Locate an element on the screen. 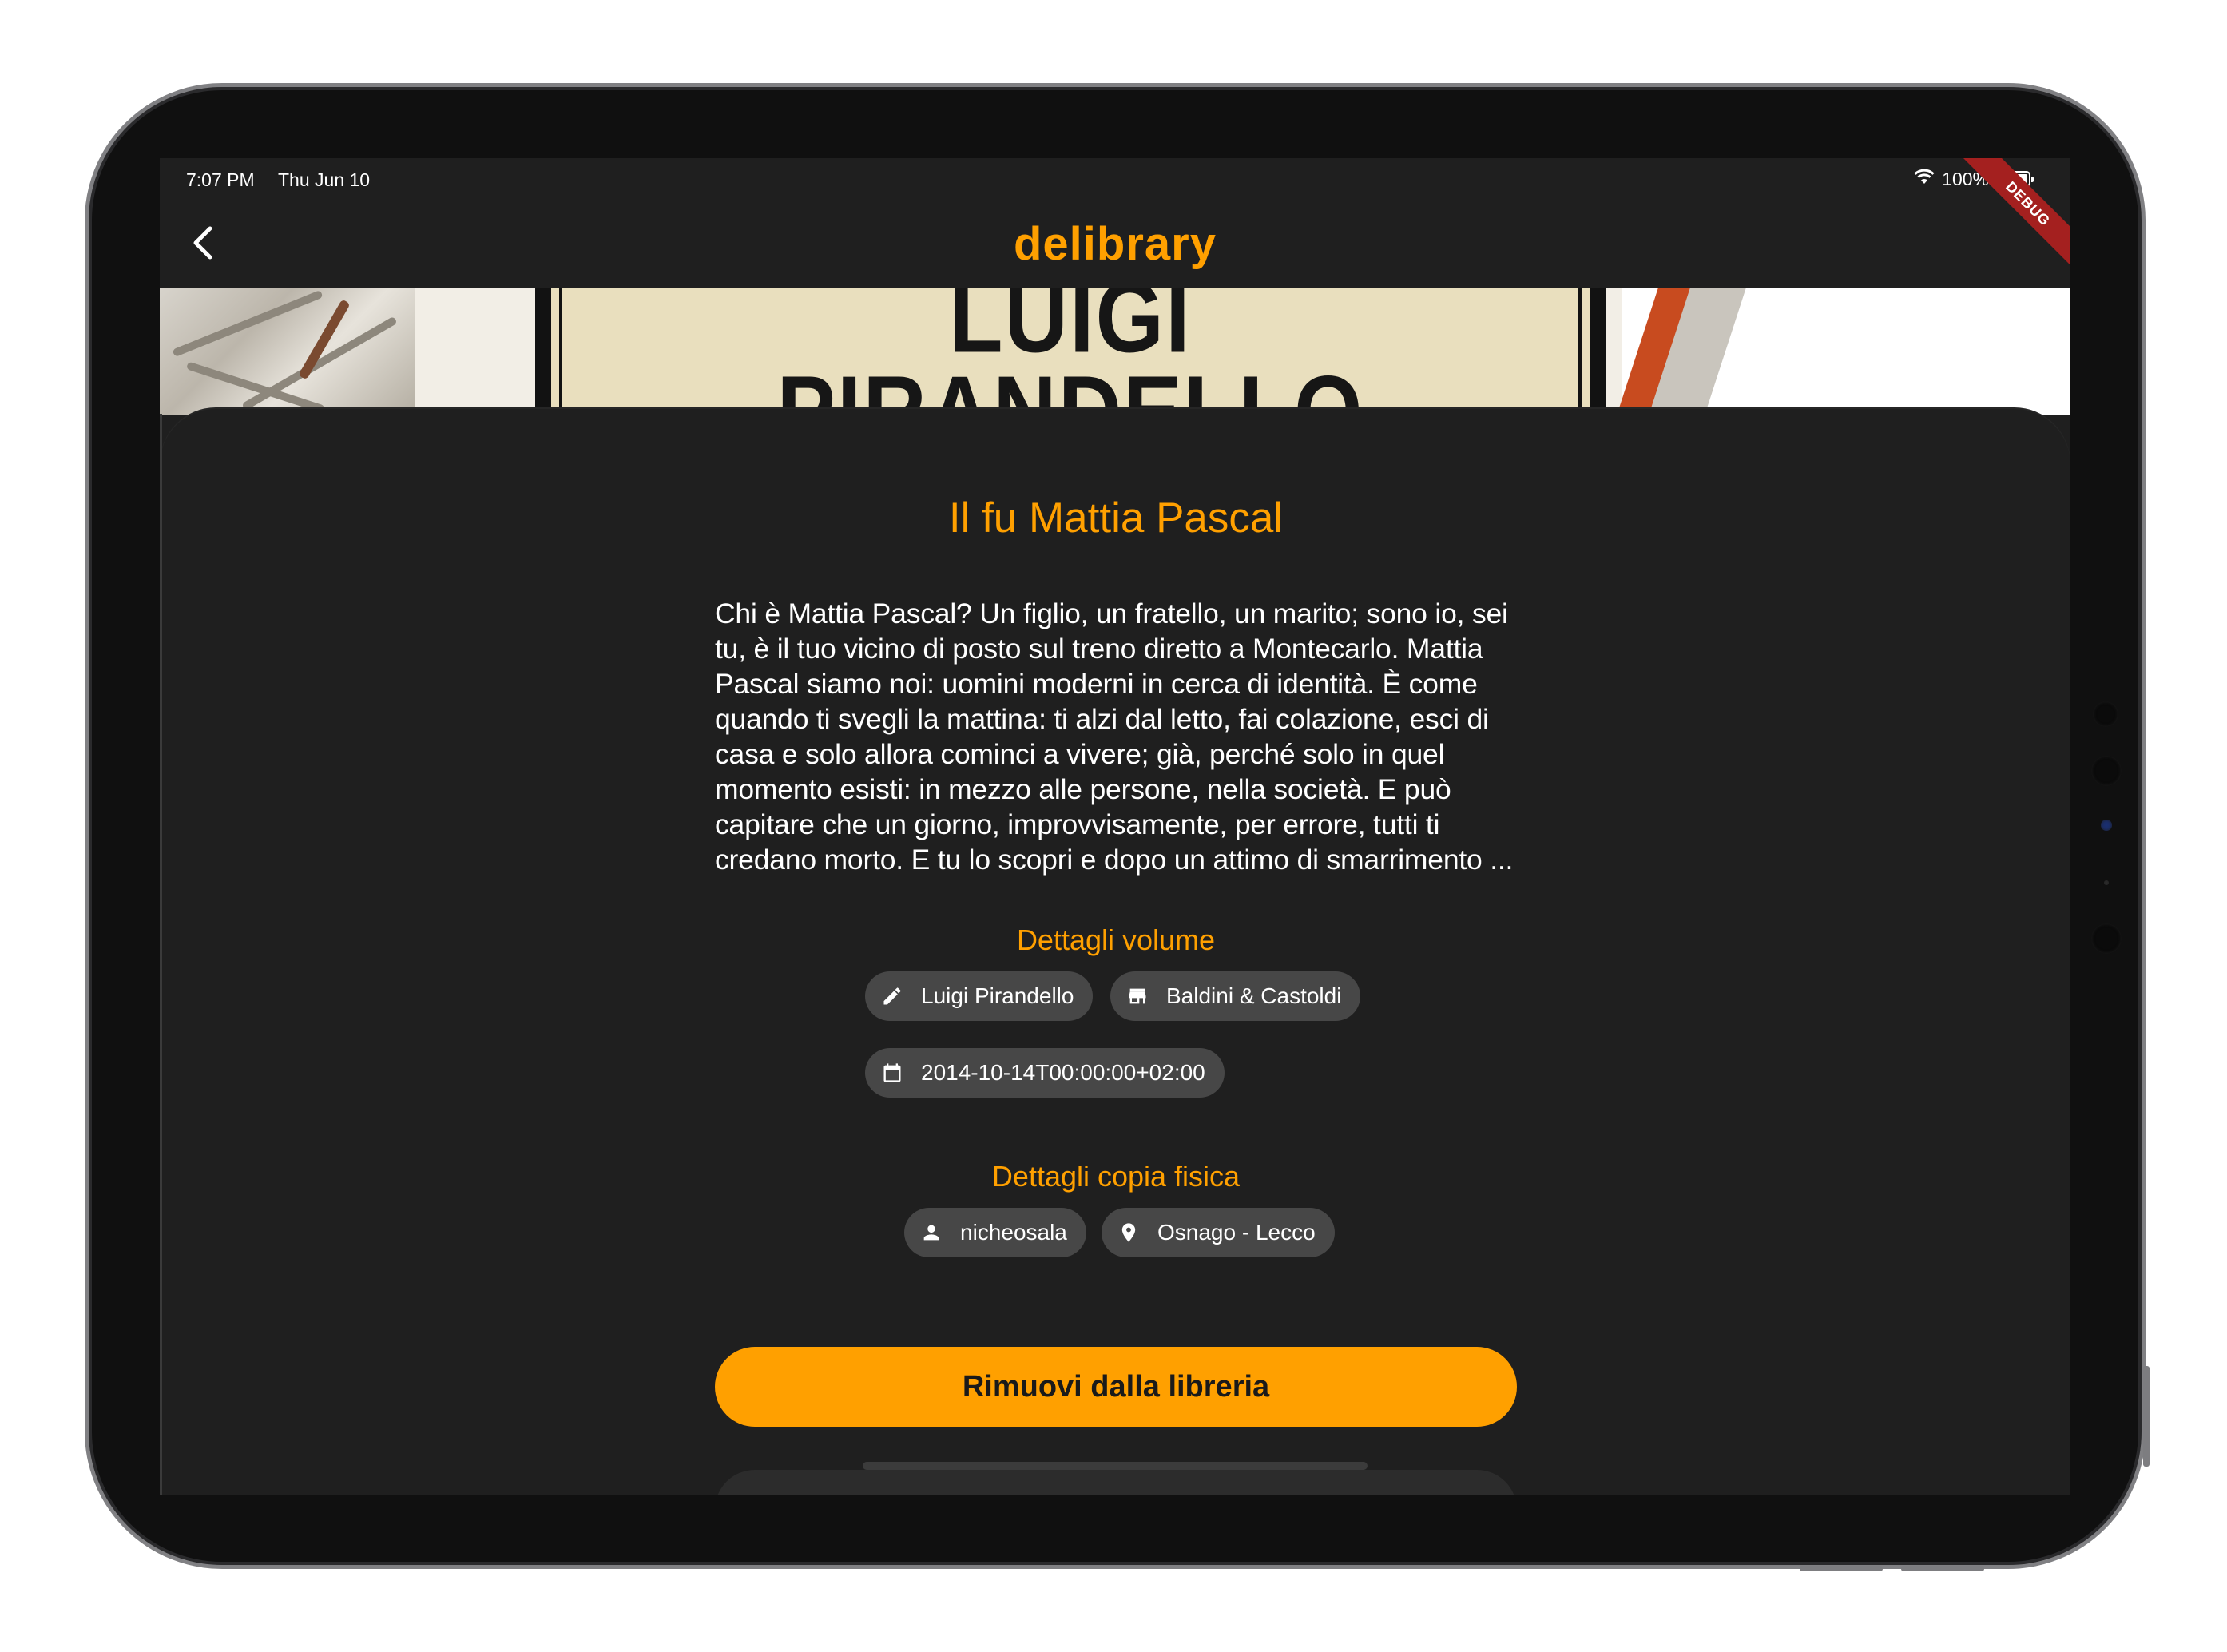 The image size is (2227, 1652). publish-date-chip-label: 2014-10-14T00:00:00+02:00 is located at coordinates (1063, 1072).